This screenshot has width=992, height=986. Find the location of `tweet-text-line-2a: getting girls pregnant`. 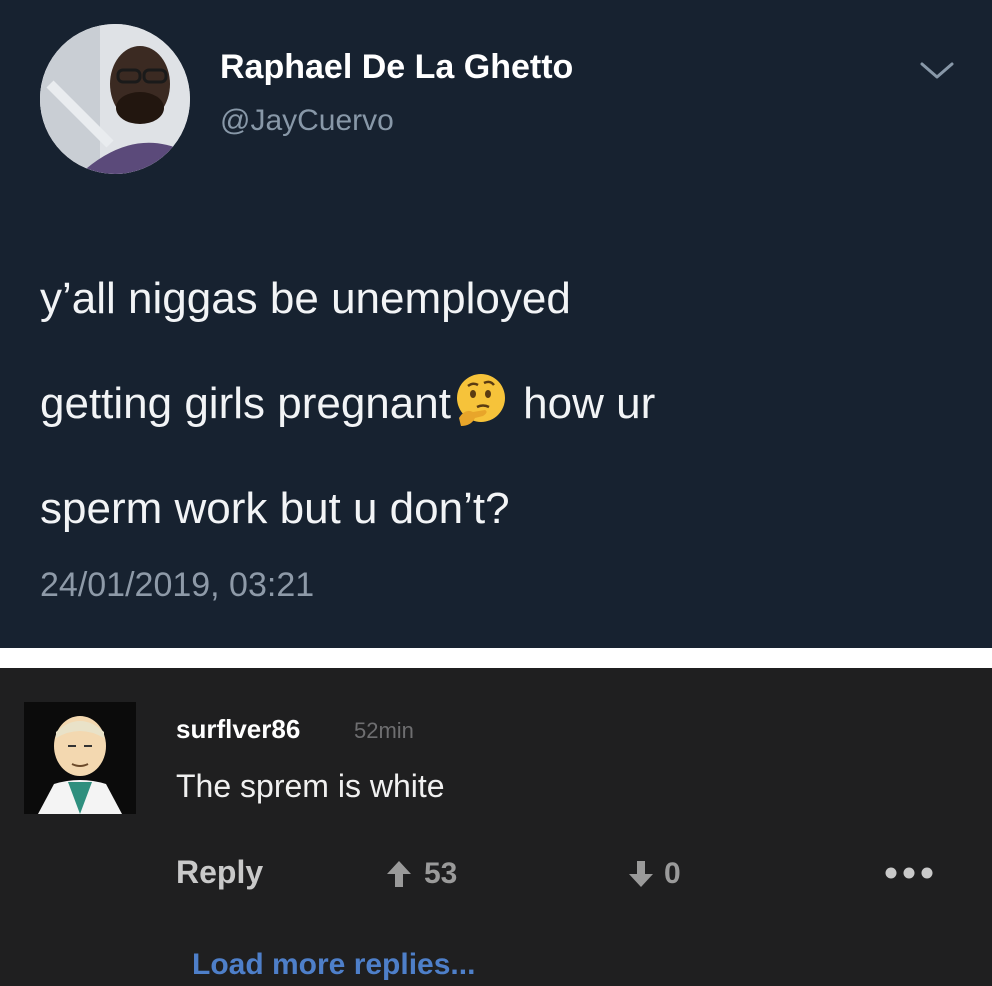

tweet-text-line-2a: getting girls pregnant is located at coordinates (245, 403).